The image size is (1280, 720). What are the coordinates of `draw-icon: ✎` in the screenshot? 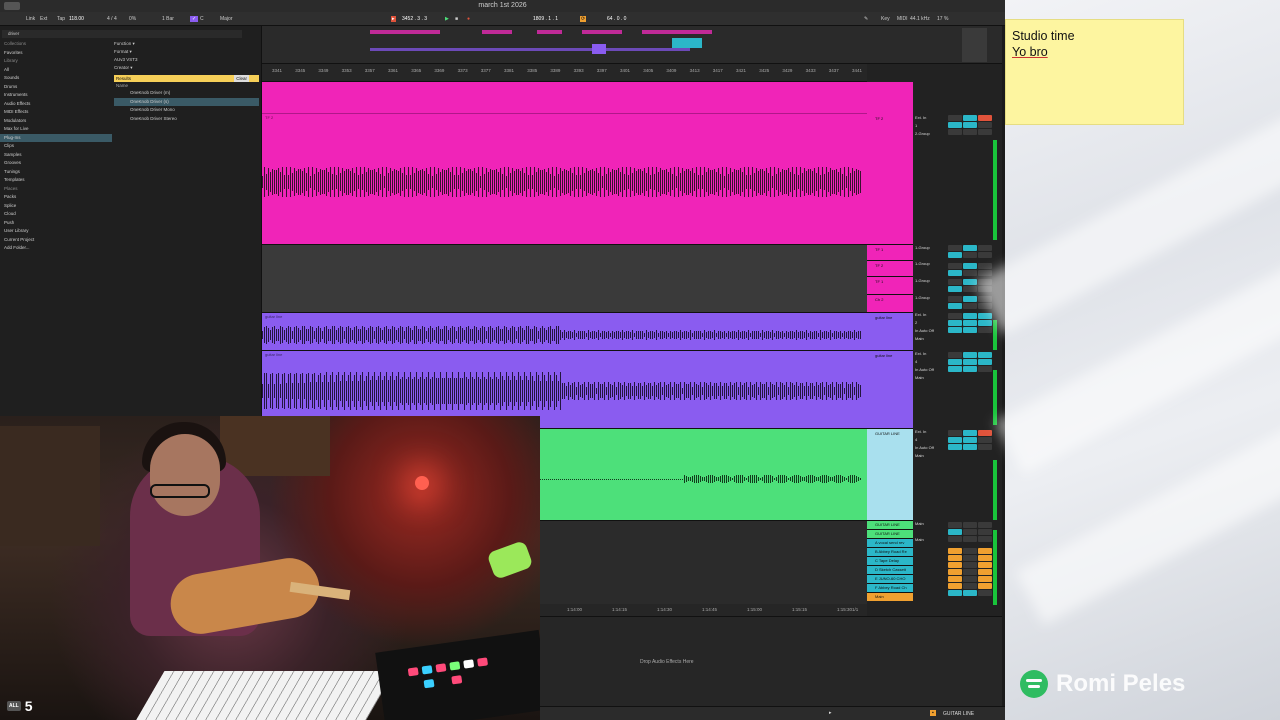 It's located at (866, 19).